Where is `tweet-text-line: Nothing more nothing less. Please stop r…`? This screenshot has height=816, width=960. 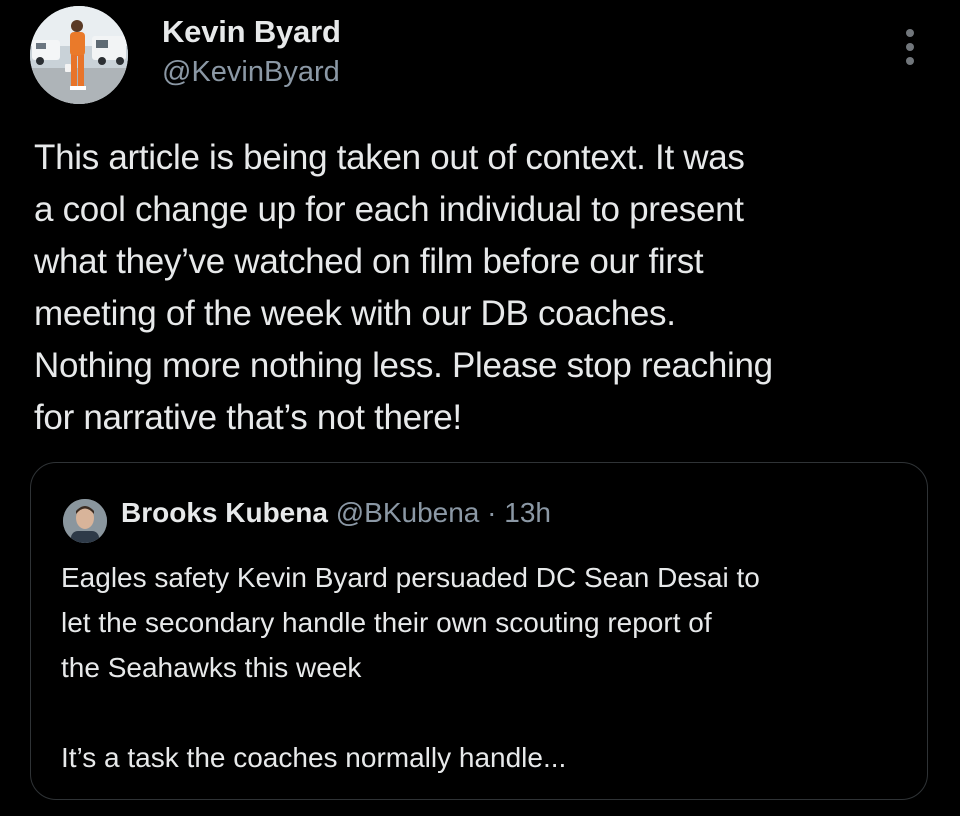
tweet-text-line: Nothing more nothing less. Please stop r… is located at coordinates (403, 365).